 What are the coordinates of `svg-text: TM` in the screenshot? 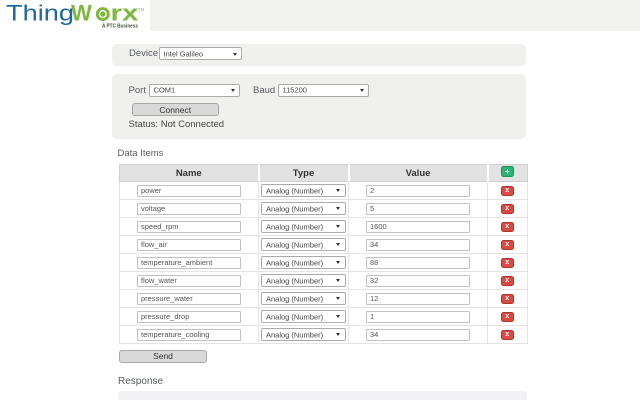 It's located at (141, 9).